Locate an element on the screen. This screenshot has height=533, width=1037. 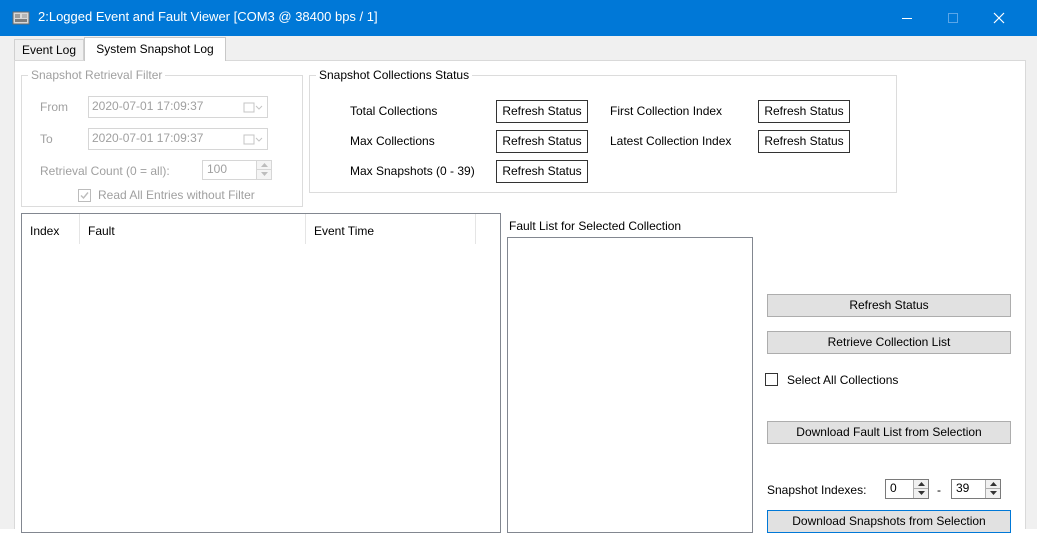
refresh-status-button: Refresh Status is located at coordinates (889, 305).